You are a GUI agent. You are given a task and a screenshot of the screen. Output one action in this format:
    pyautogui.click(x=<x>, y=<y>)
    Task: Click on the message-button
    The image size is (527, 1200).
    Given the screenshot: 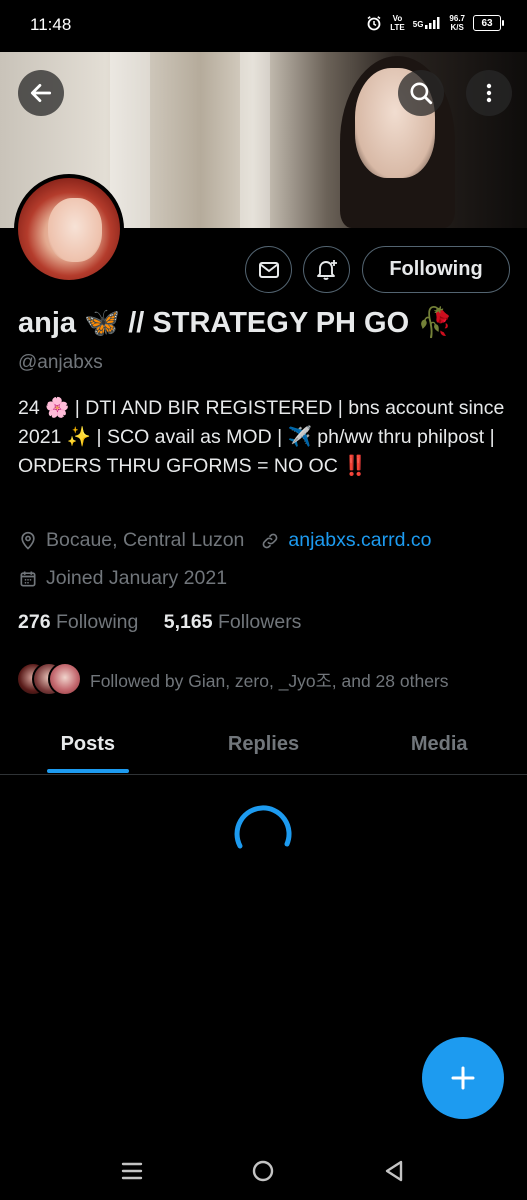 What is the action you would take?
    pyautogui.click(x=268, y=269)
    